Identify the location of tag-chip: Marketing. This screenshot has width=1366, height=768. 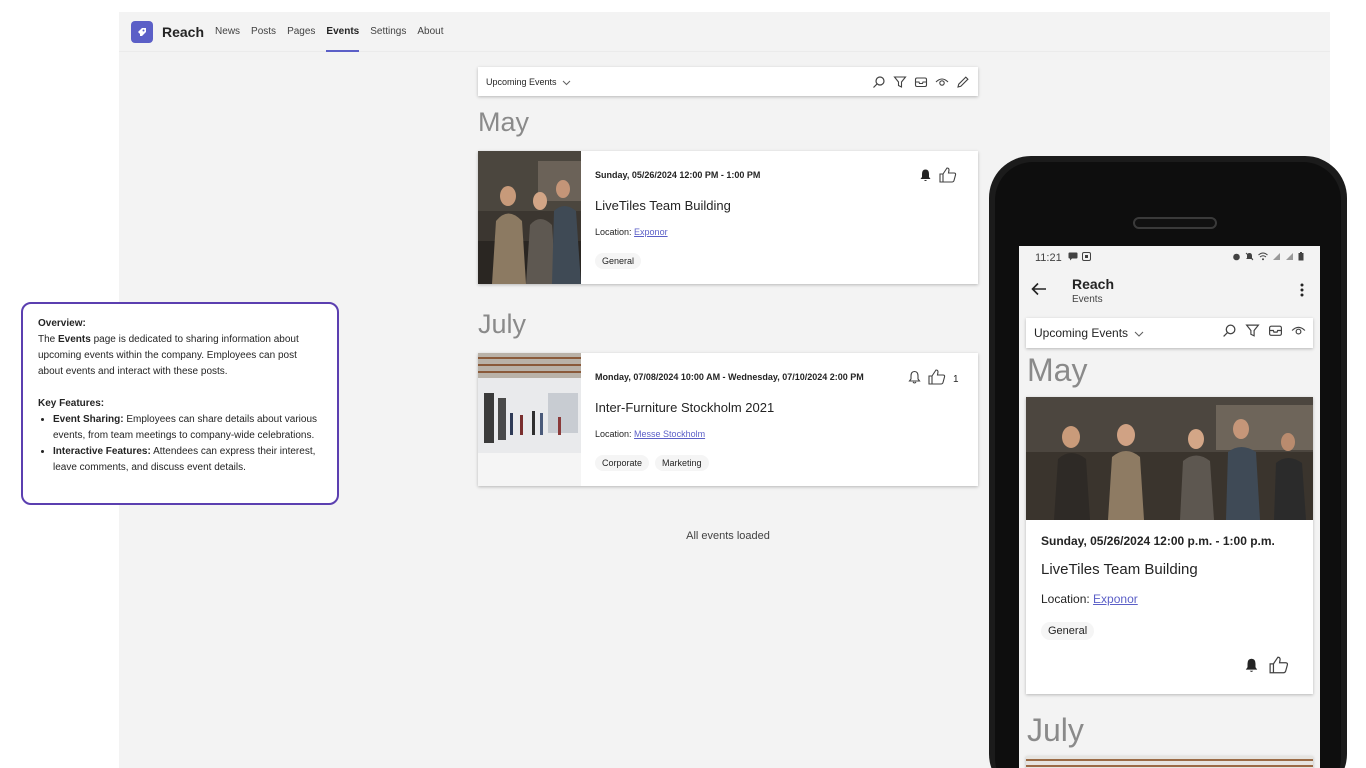
(682, 463).